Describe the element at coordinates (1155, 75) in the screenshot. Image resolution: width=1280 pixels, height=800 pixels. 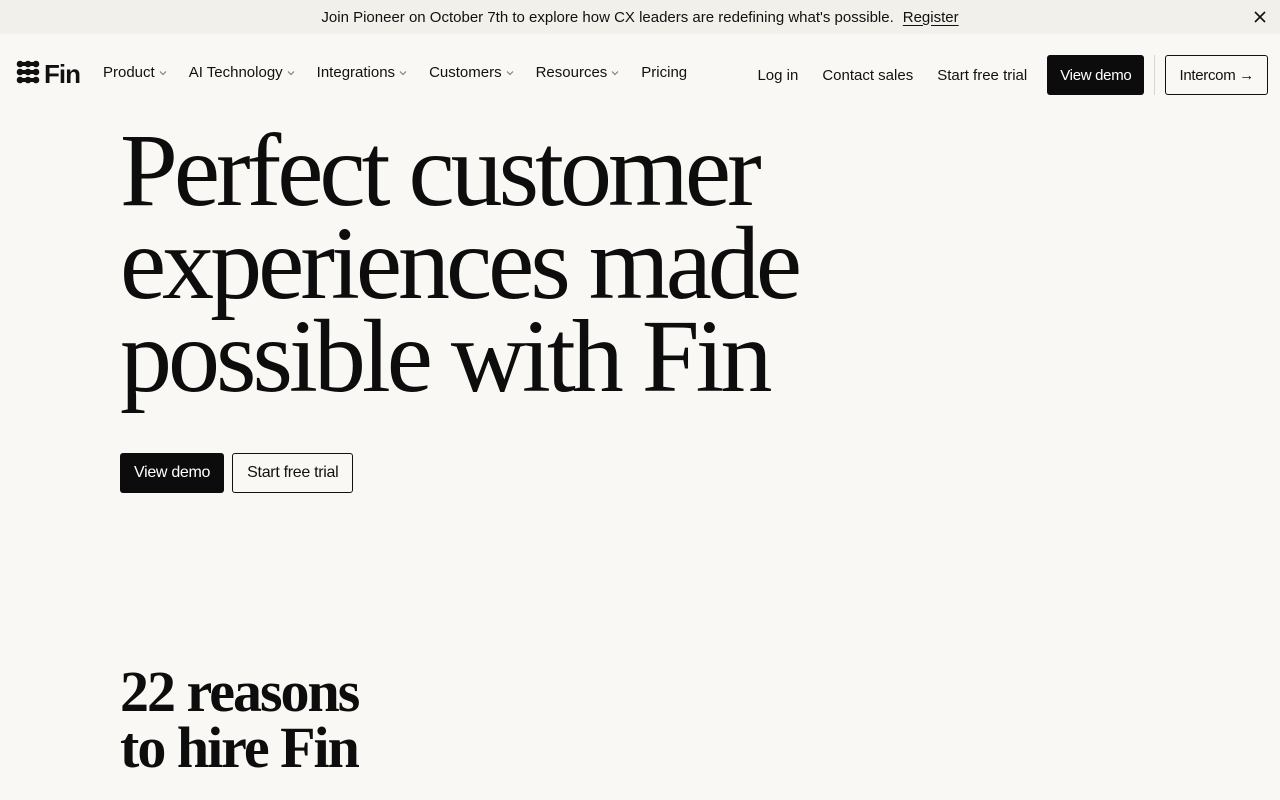
I see `nav-divider` at that location.